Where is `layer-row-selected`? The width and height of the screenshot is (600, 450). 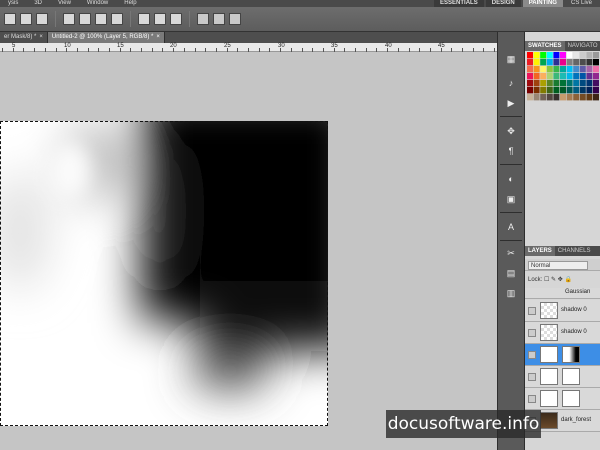 layer-row-selected is located at coordinates (562, 355).